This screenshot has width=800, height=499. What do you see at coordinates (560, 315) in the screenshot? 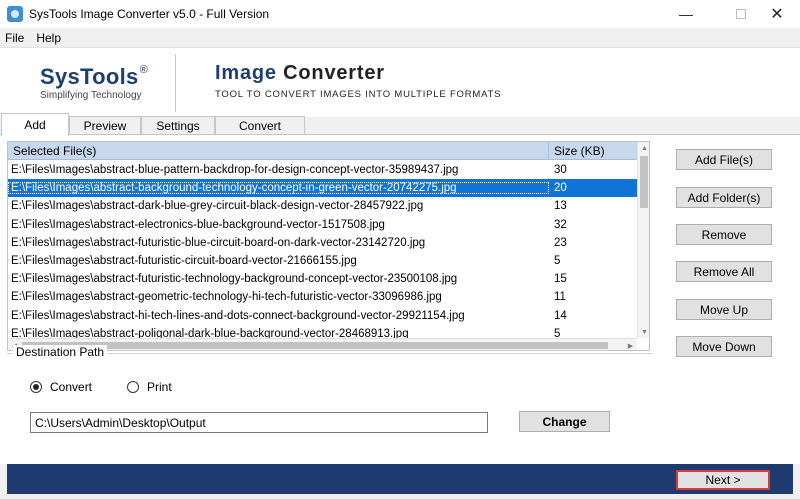
I see `file-size: 14` at bounding box center [560, 315].